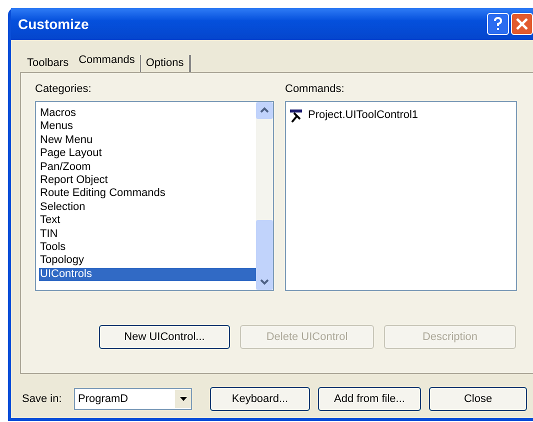  I want to click on category-item: UIControls, so click(147, 275).